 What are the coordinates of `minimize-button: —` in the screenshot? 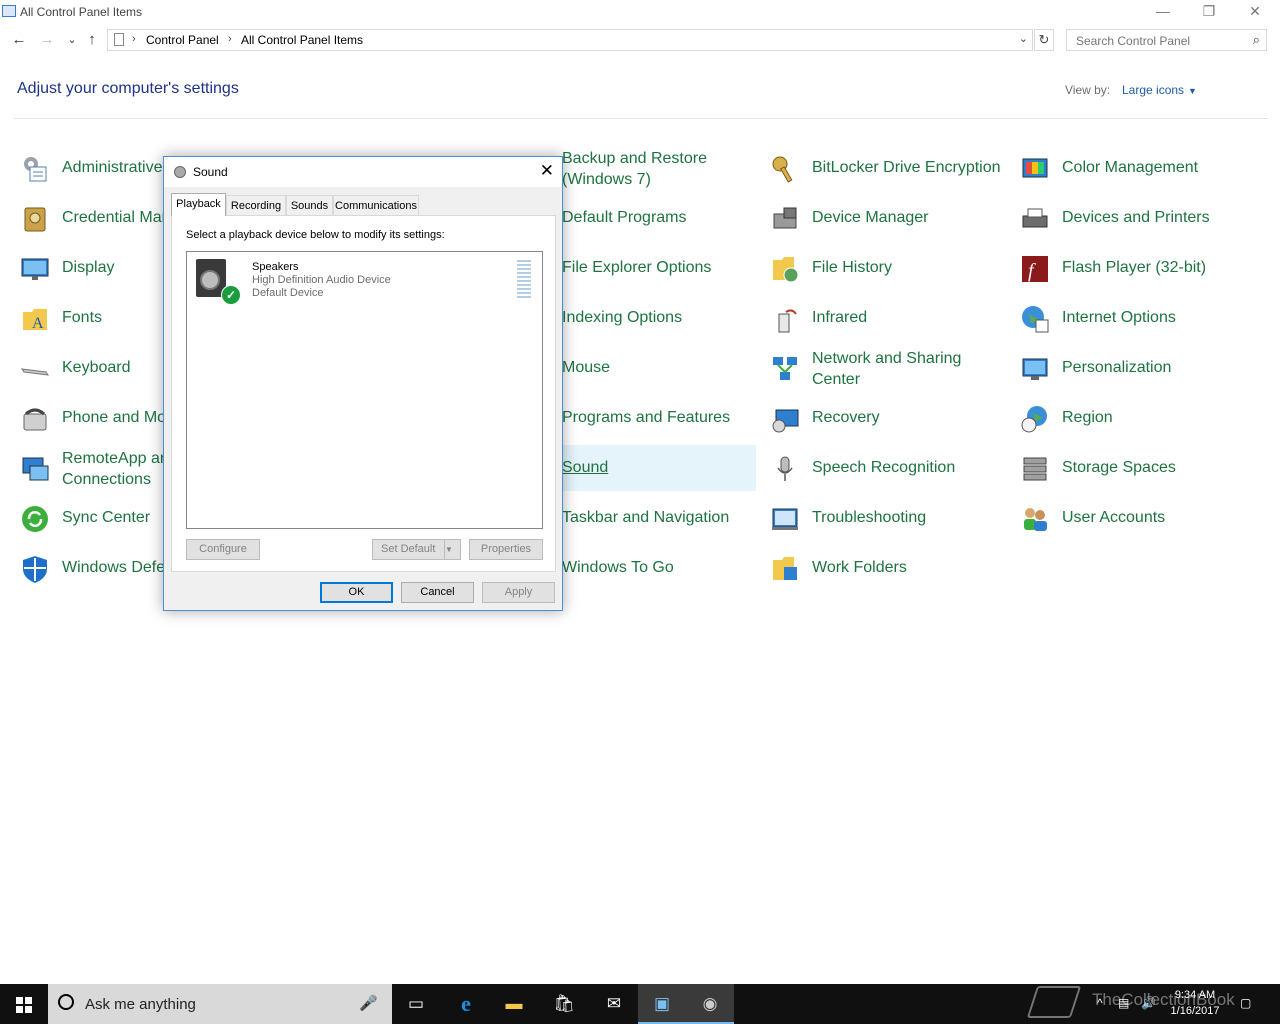 It's located at (1163, 12).